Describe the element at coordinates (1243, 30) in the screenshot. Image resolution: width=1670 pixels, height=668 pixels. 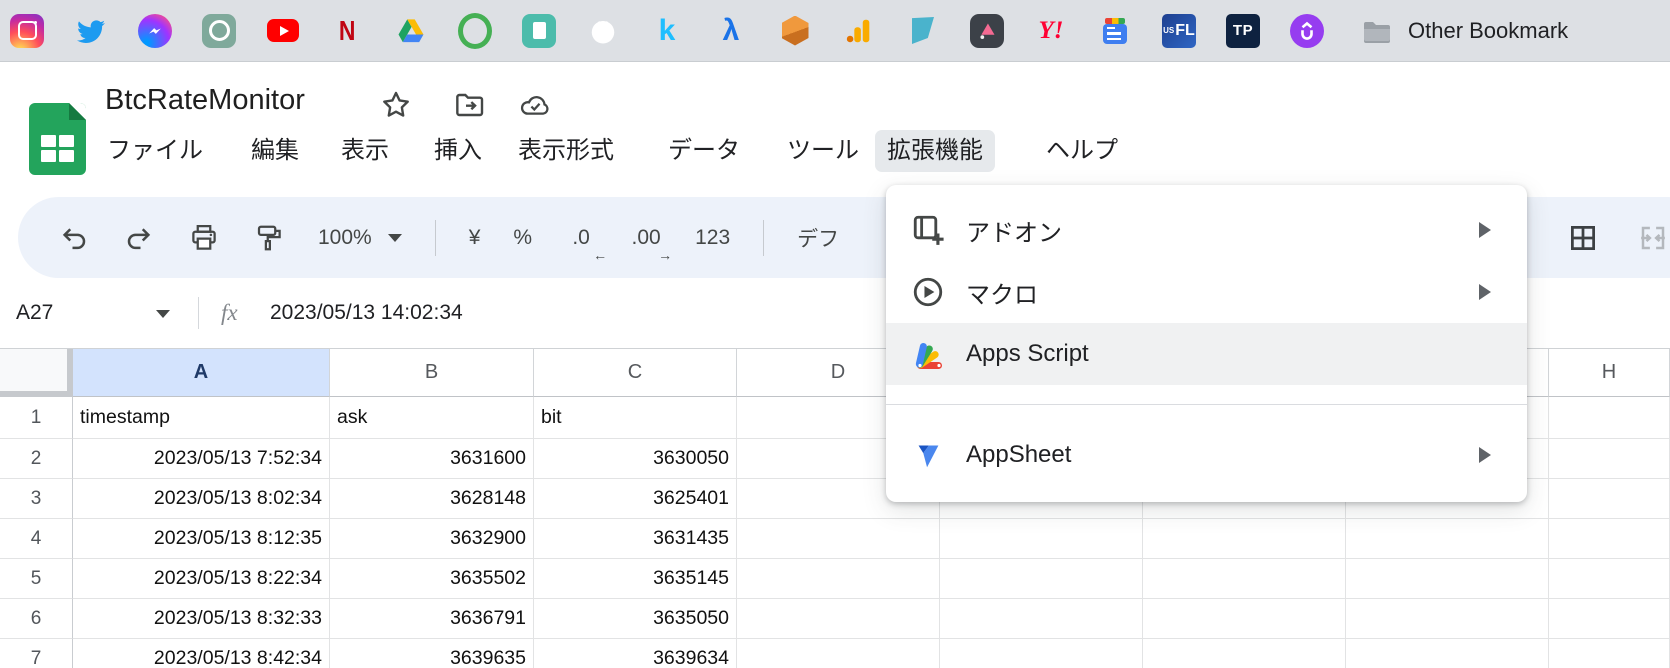
I see `tp-icon: TP` at that location.